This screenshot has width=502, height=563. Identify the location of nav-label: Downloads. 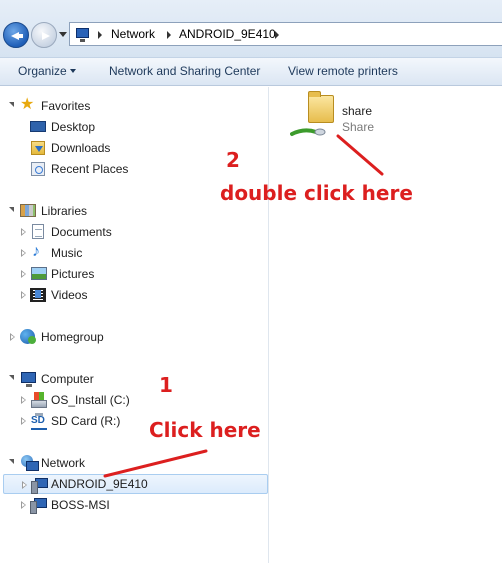
(81, 148).